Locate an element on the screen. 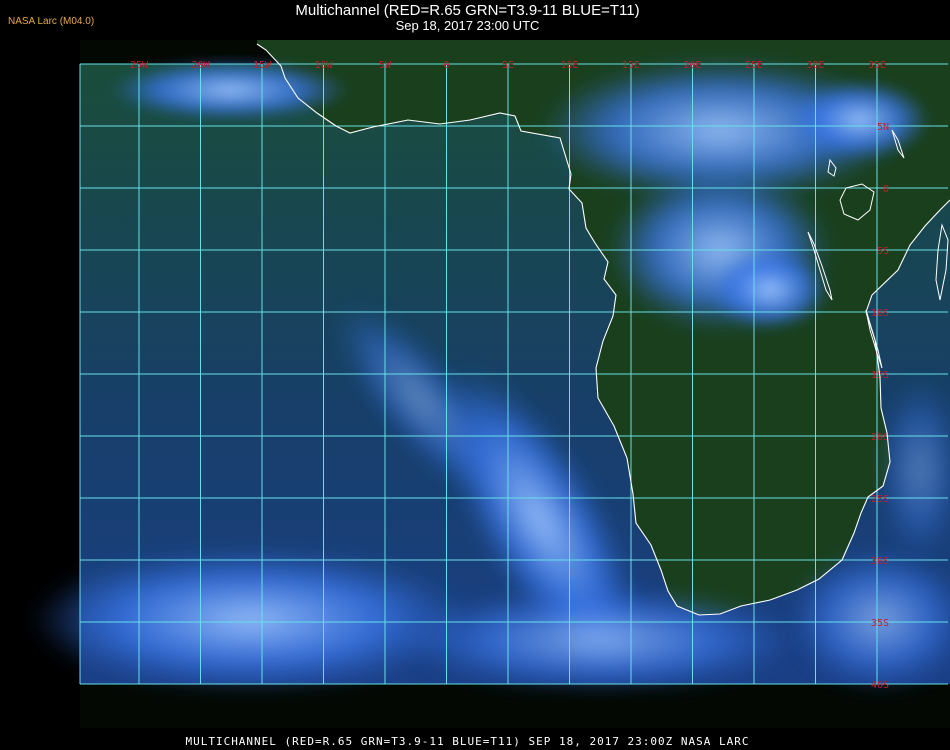 The width and height of the screenshot is (950, 750). longitude-label: 25E is located at coordinates (754, 65).